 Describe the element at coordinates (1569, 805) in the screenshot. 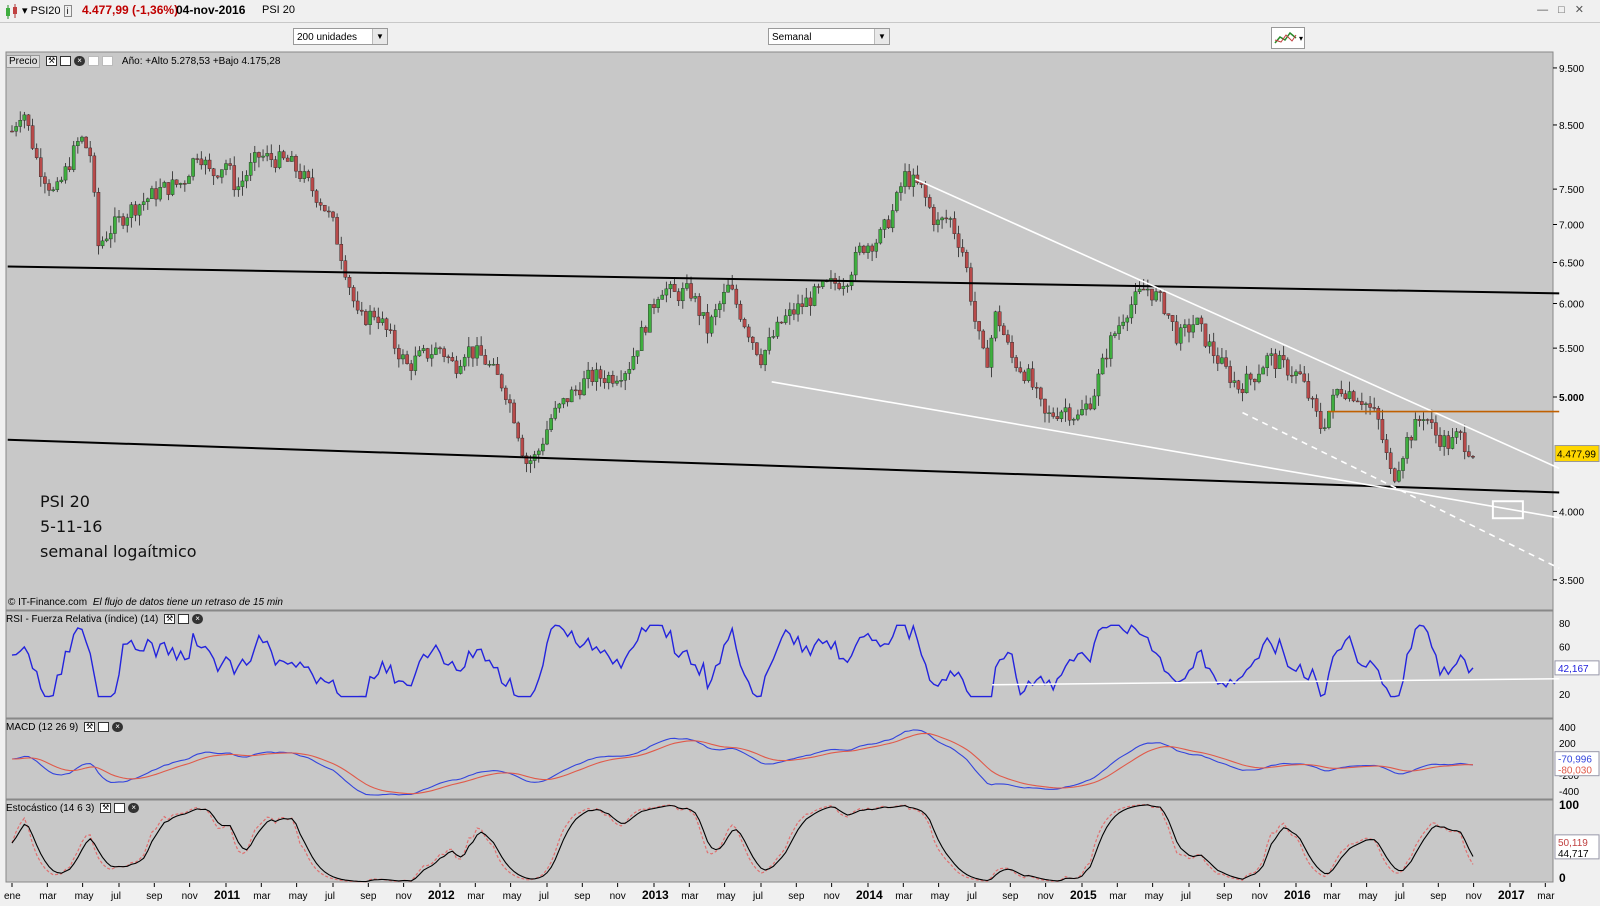

I see `stoch-tick-label: 100` at that location.